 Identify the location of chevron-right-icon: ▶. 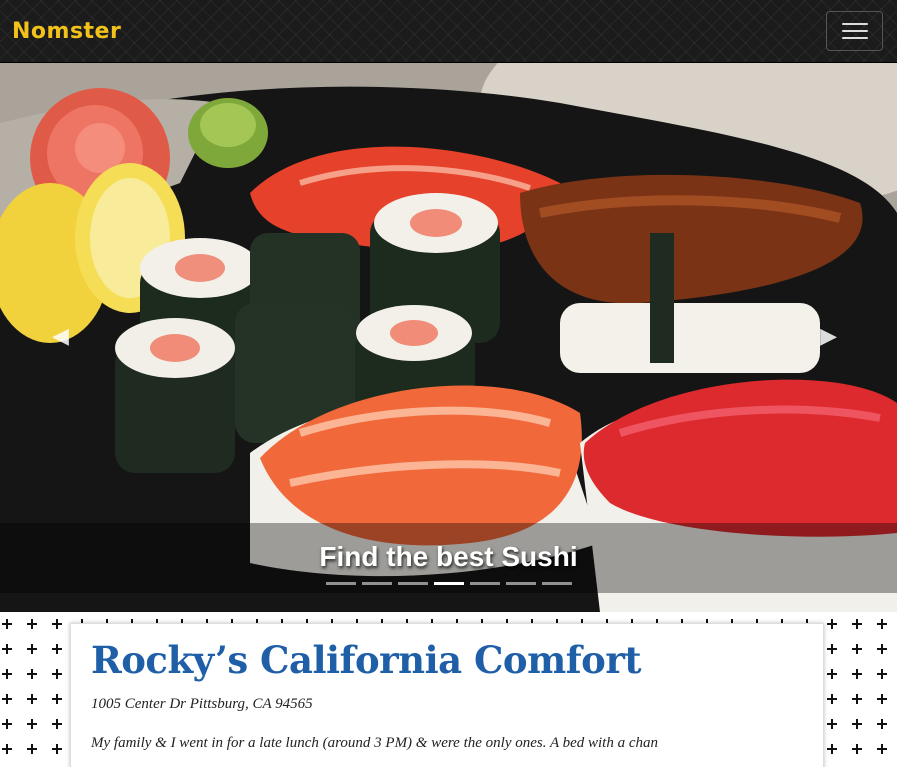
(828, 335).